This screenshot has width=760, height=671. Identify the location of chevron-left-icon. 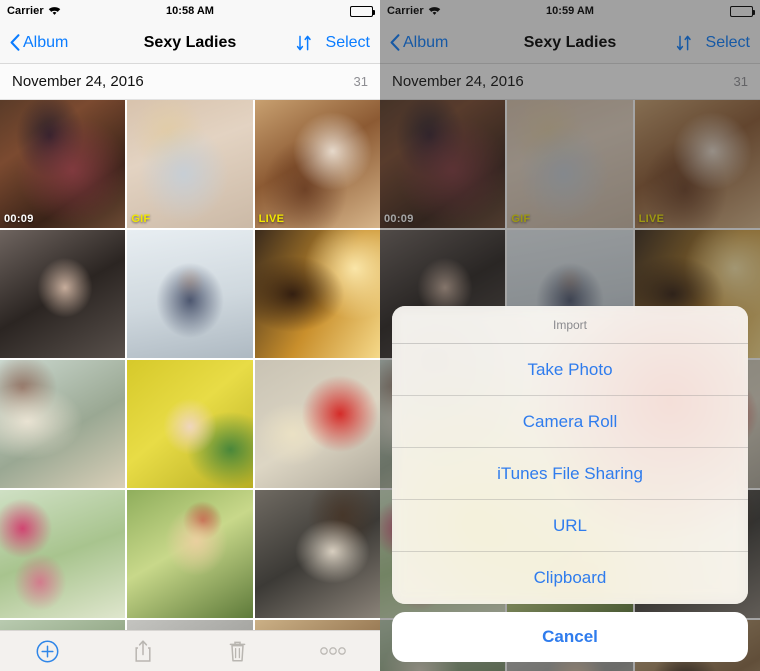
(15, 42).